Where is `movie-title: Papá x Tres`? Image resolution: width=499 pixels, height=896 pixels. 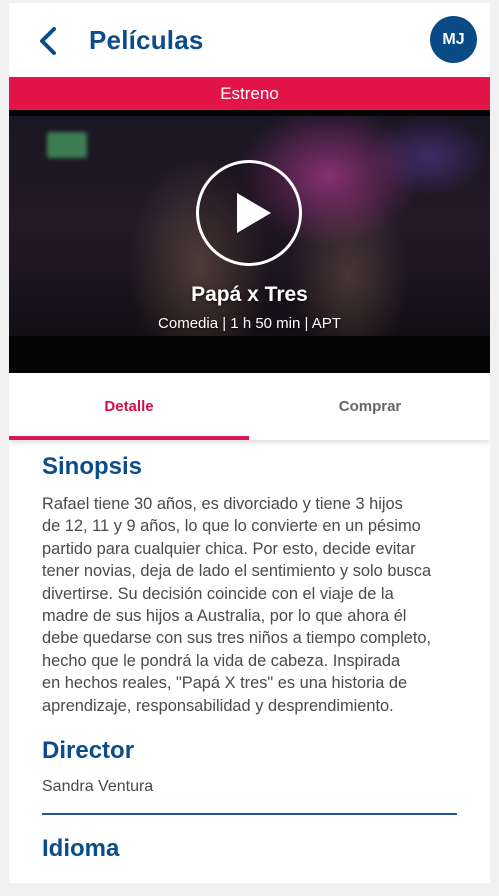
movie-title: Papá x Tres is located at coordinates (249, 294).